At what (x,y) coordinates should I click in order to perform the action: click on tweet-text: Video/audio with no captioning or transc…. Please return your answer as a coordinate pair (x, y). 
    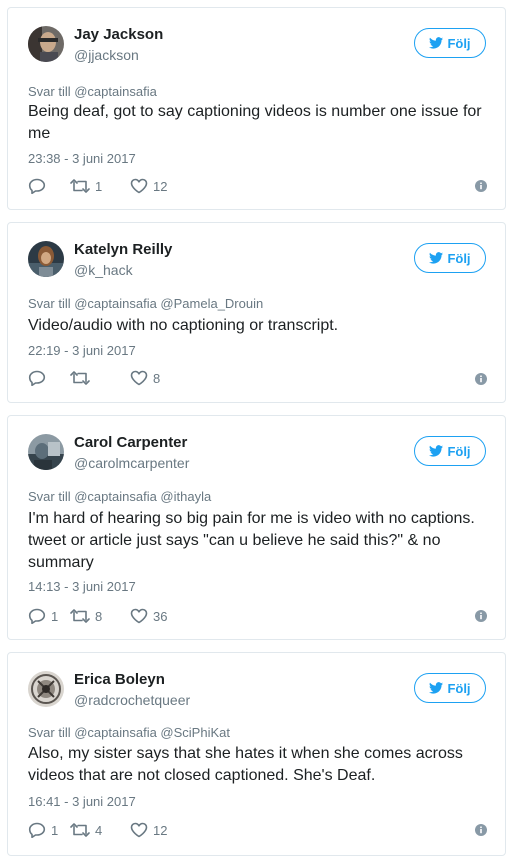
    Looking at the image, I should click on (263, 326).